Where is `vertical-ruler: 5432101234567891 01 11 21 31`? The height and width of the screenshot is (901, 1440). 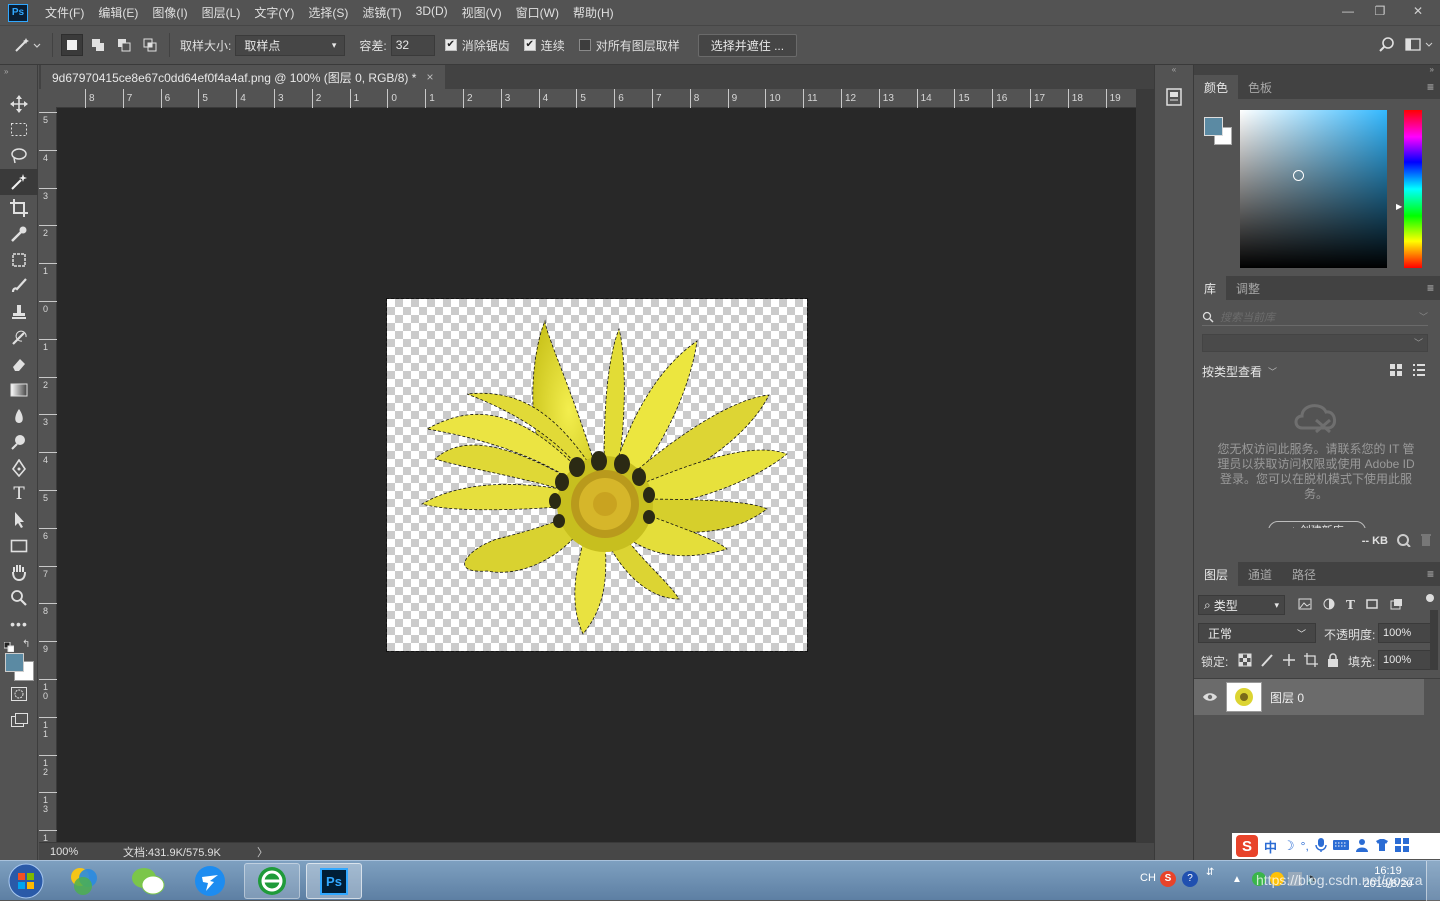 vertical-ruler: 5432101234567891 01 11 21 31 is located at coordinates (48, 475).